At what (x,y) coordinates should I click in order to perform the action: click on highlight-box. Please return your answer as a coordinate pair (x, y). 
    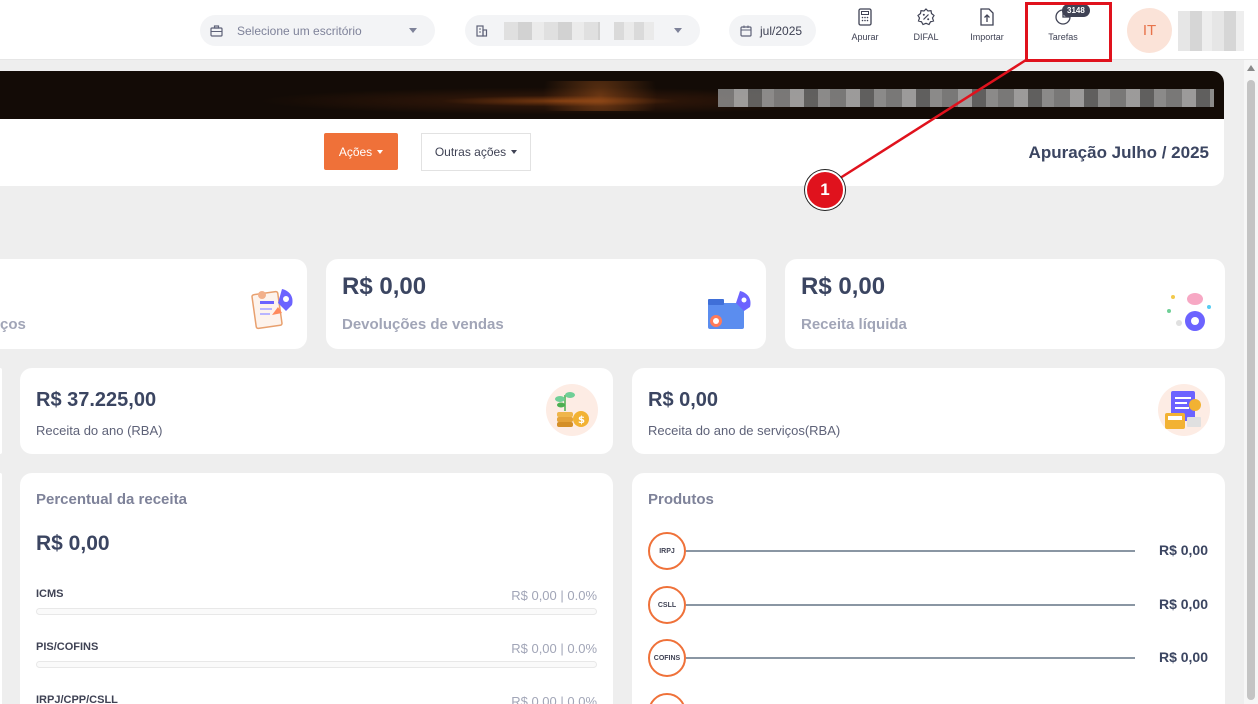
    Looking at the image, I should click on (1068, 32).